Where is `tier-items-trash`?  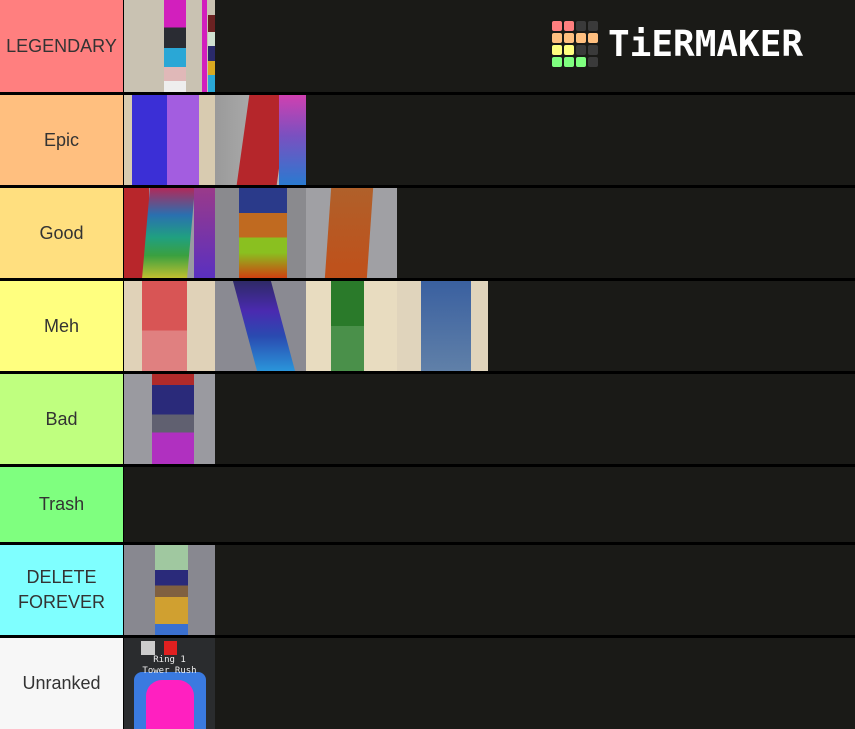
tier-items-trash is located at coordinates (489, 504).